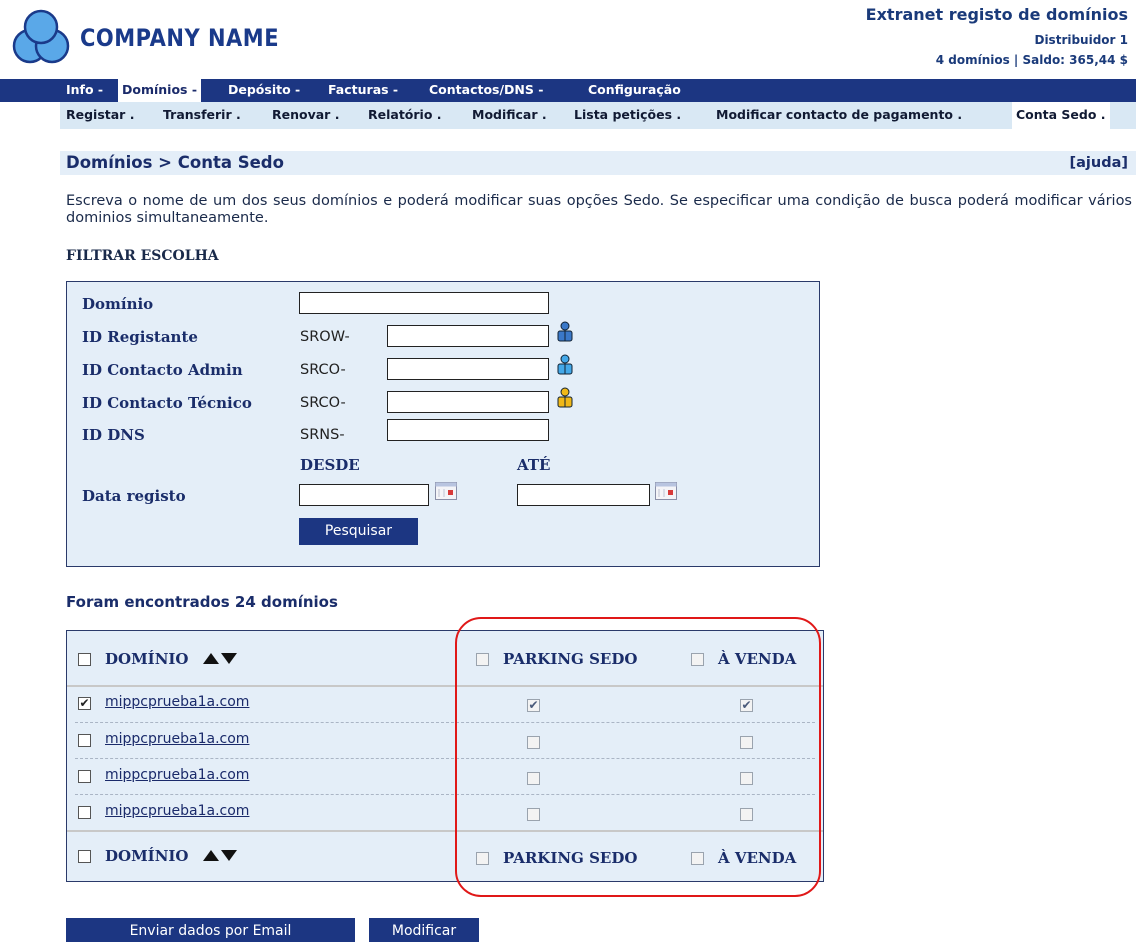 This screenshot has height=944, width=1136. Describe the element at coordinates (202, 115) in the screenshot. I see `subnav-transfer: Transferir .` at that location.